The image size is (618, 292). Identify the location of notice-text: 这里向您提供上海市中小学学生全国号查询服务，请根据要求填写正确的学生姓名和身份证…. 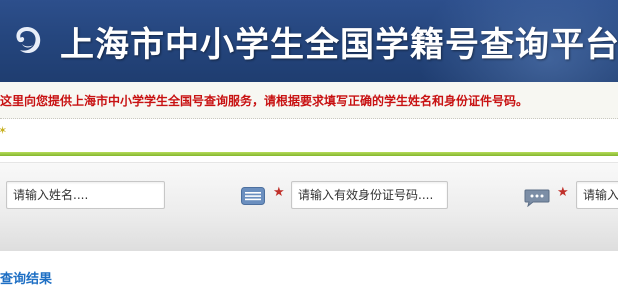
(264, 101).